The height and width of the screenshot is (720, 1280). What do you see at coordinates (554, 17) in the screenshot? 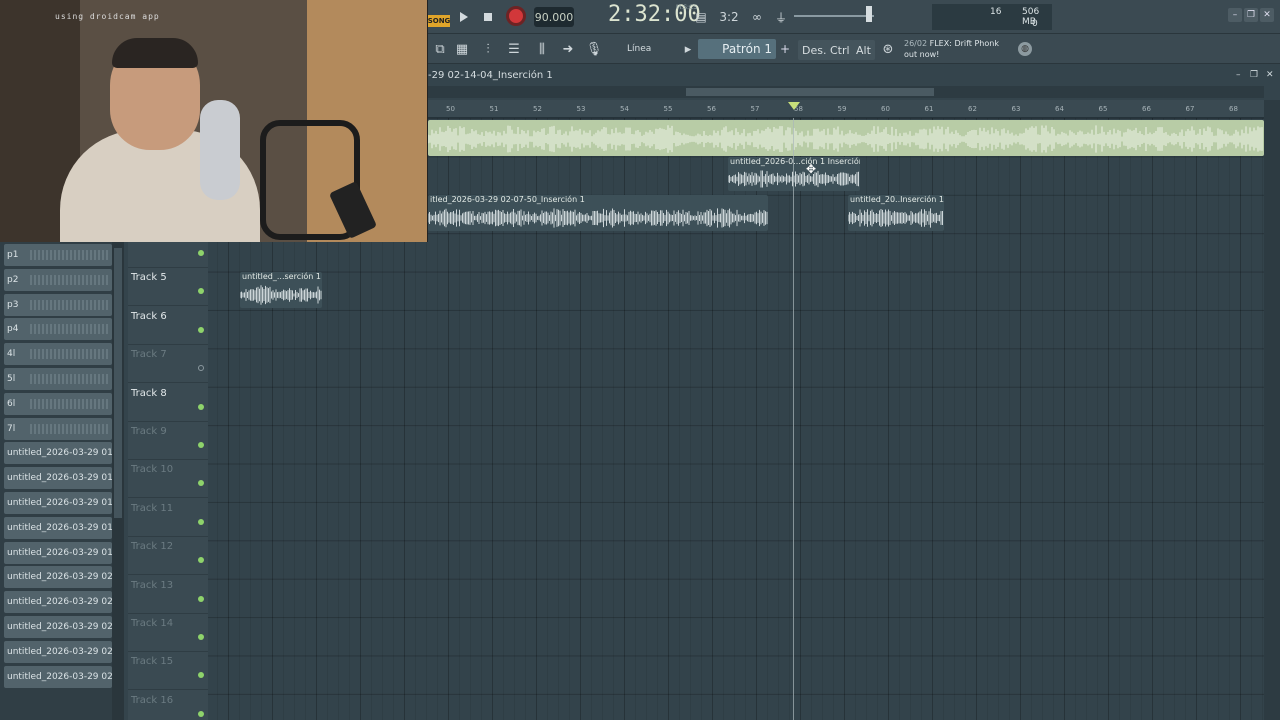
I see `tempo-display: 90.000` at bounding box center [554, 17].